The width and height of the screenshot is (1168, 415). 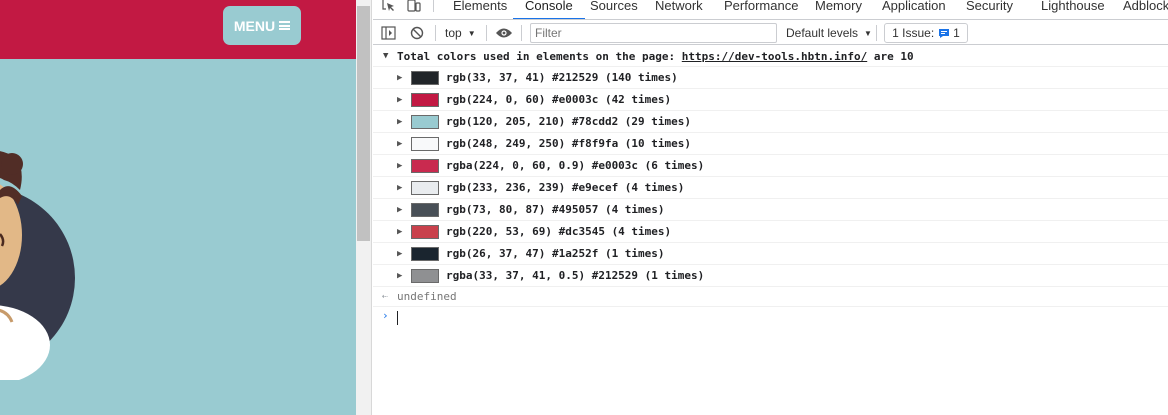 What do you see at coordinates (480, 9) in the screenshot?
I see `tab-elements: Elements` at bounding box center [480, 9].